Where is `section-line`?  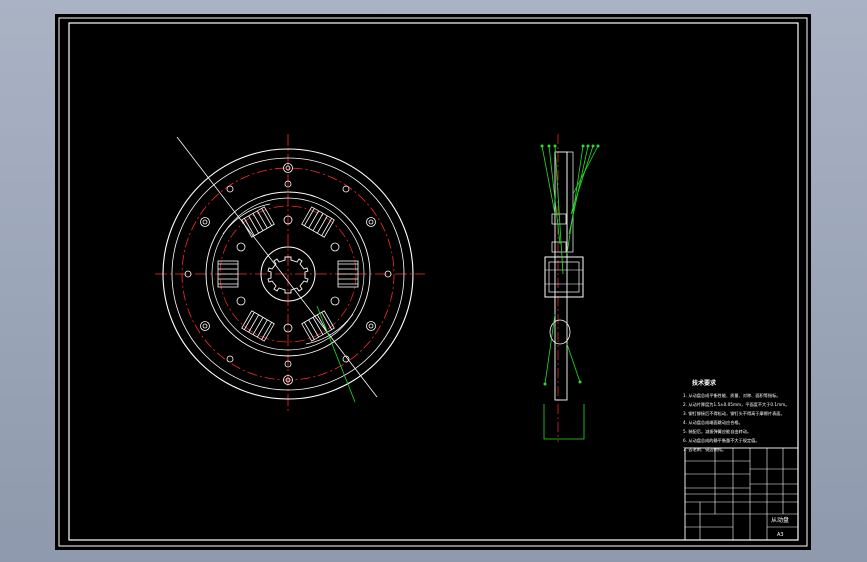 section-line is located at coordinates (277, 267).